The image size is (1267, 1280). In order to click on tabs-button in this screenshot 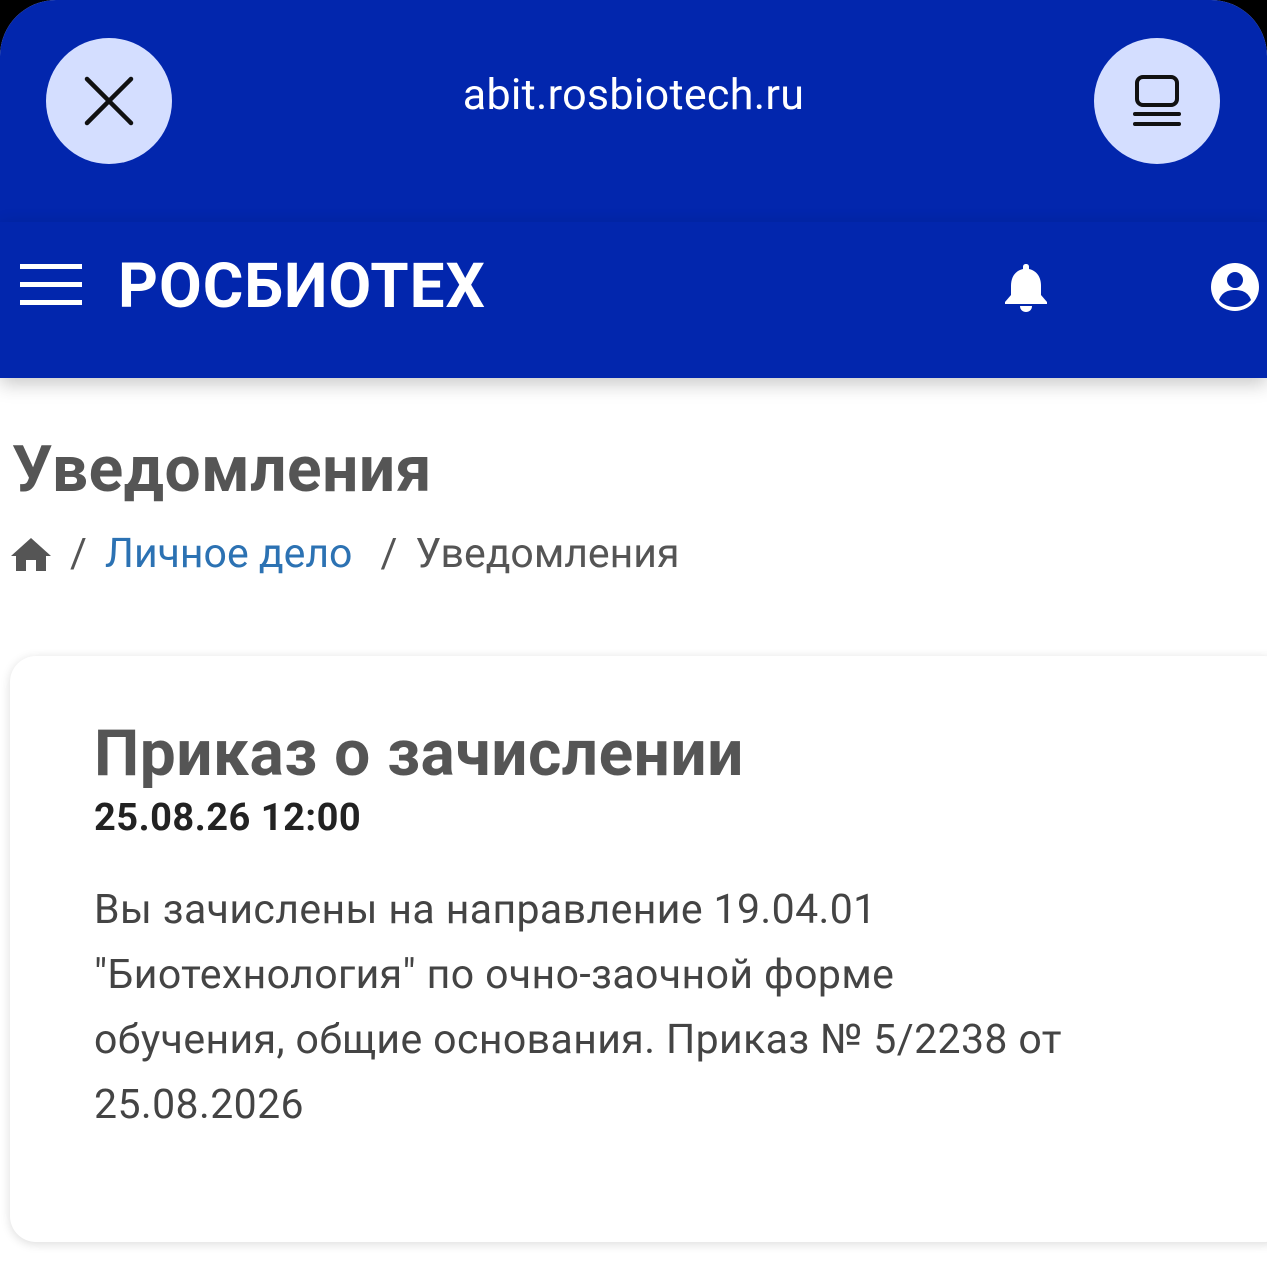, I will do `click(1157, 101)`.